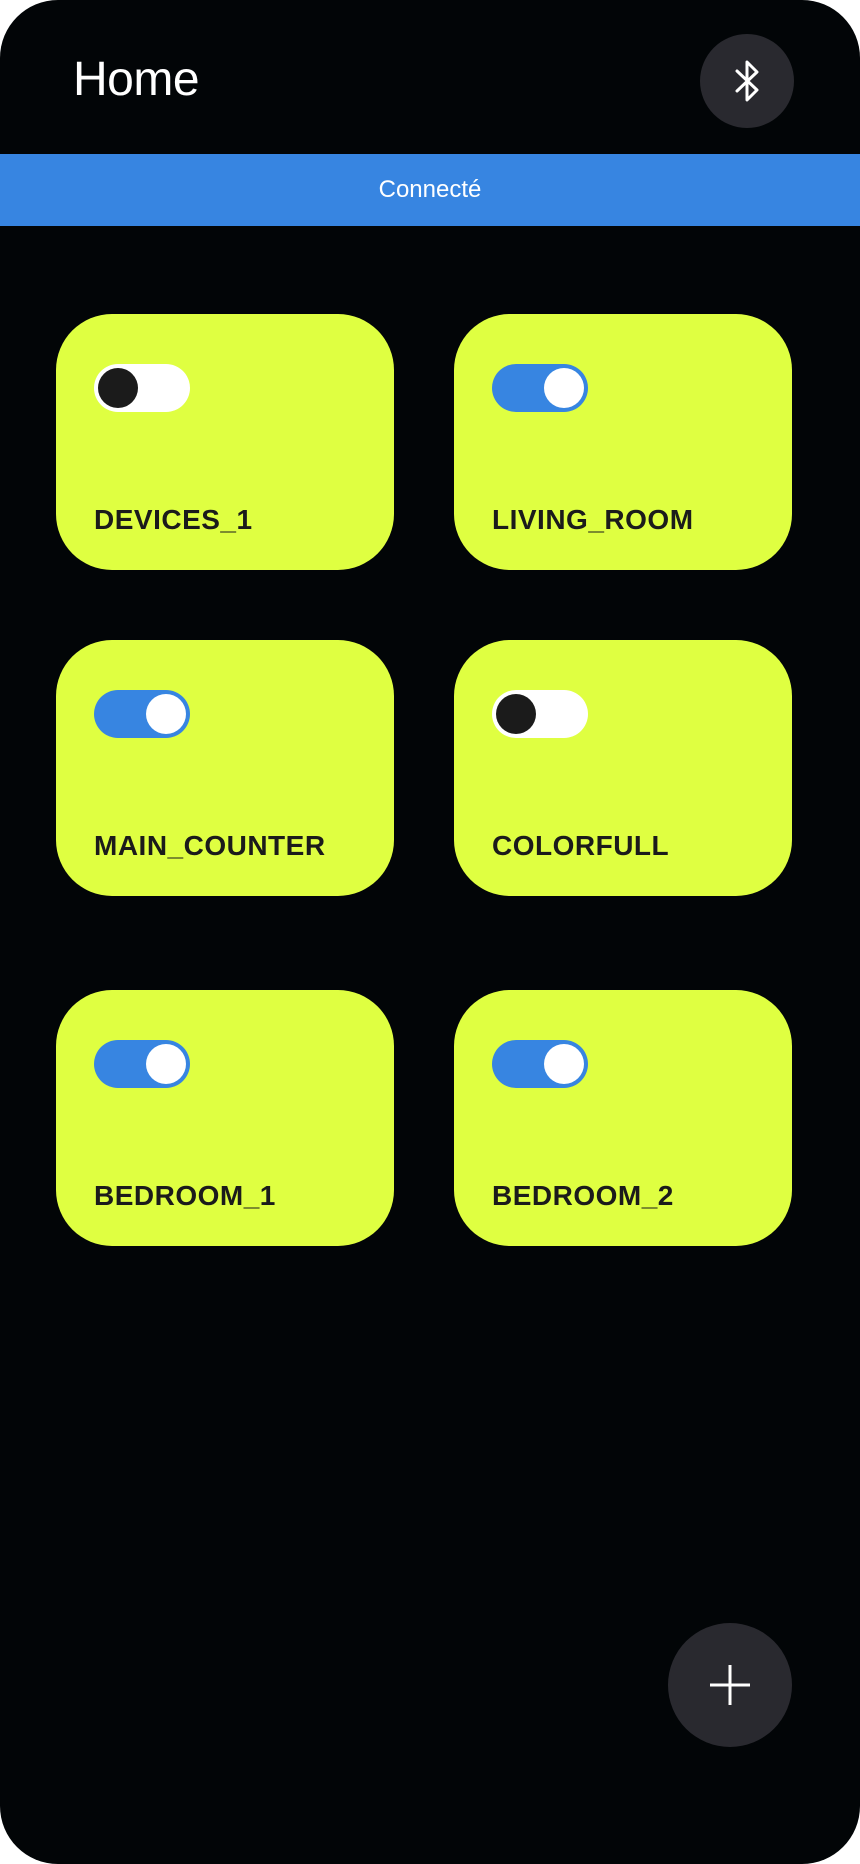 This screenshot has height=1864, width=860. What do you see at coordinates (540, 388) in the screenshot?
I see `device-toggle-living-room` at bounding box center [540, 388].